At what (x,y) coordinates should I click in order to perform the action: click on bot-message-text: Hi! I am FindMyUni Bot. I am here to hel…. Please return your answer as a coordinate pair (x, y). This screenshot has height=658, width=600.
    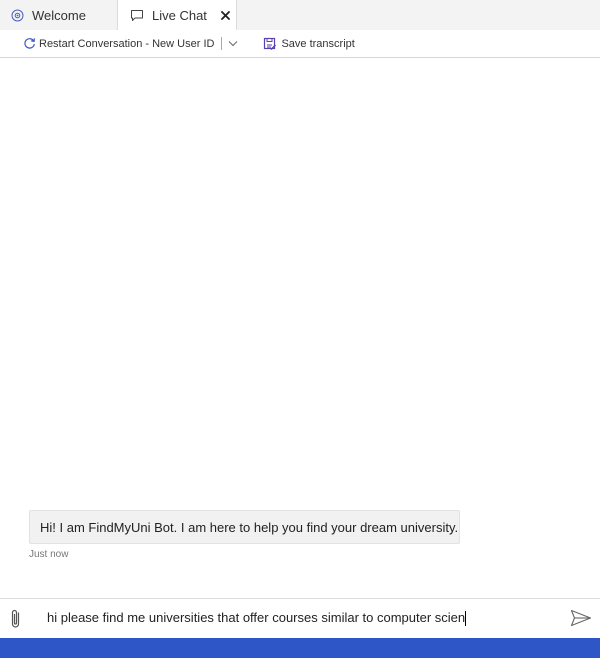
    Looking at the image, I should click on (249, 527).